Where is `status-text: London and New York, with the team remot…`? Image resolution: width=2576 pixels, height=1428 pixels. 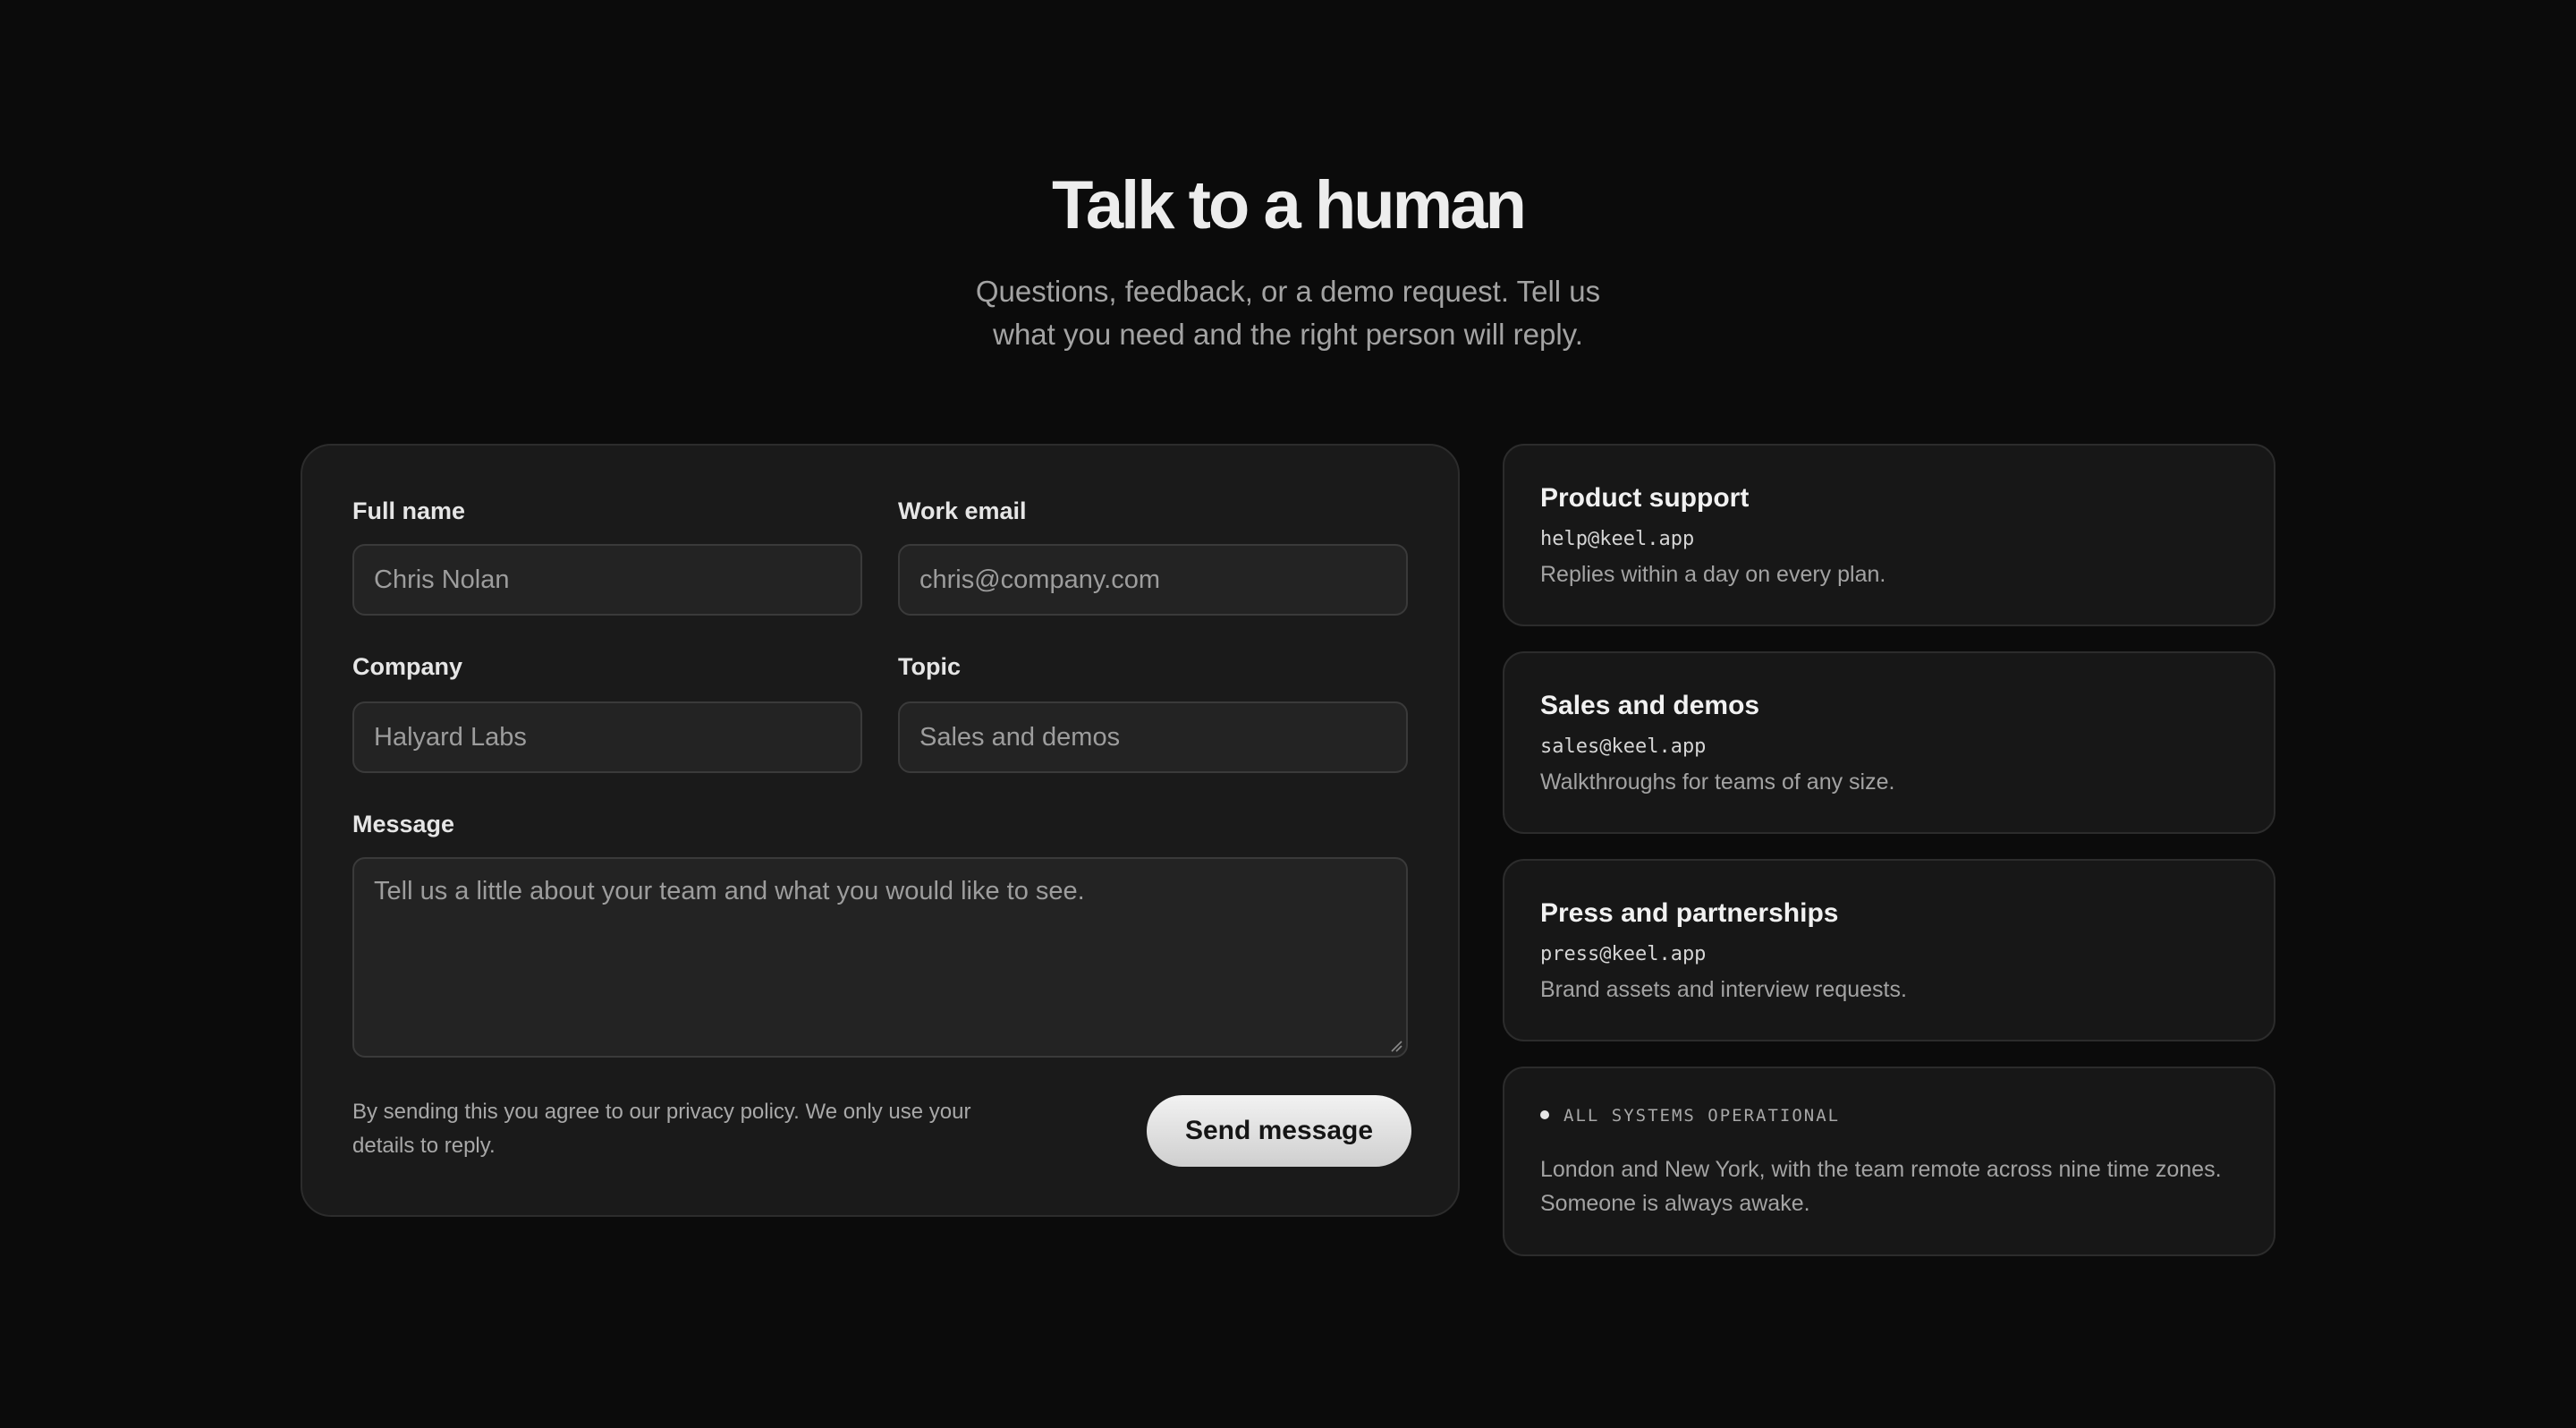
status-text: London and New York, with the team remot… is located at coordinates (1881, 1186).